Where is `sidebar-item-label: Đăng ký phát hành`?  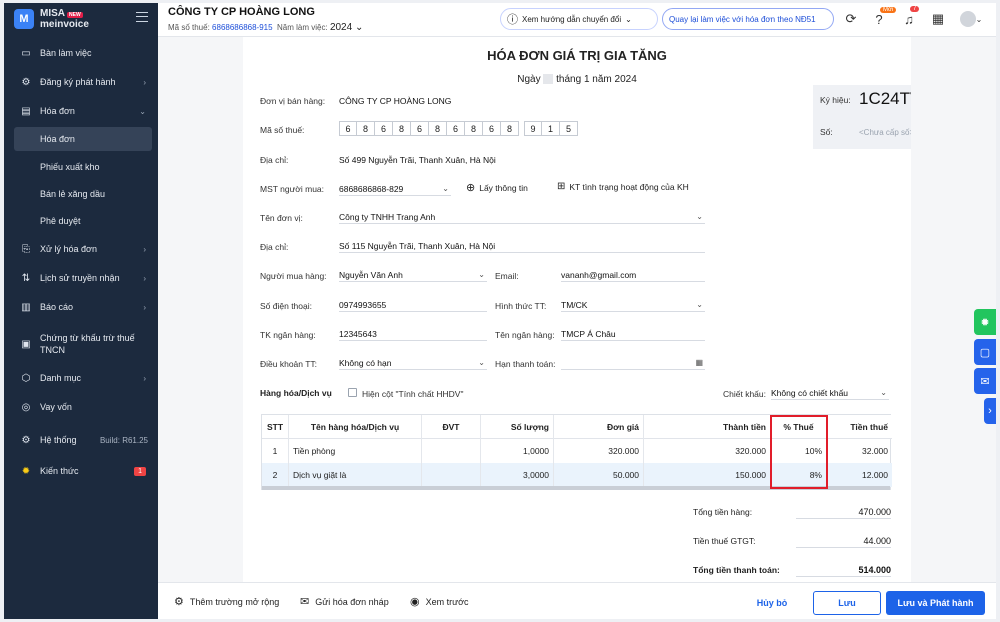
sidebar-item-label: Đăng ký phát hành is located at coordinates (78, 82).